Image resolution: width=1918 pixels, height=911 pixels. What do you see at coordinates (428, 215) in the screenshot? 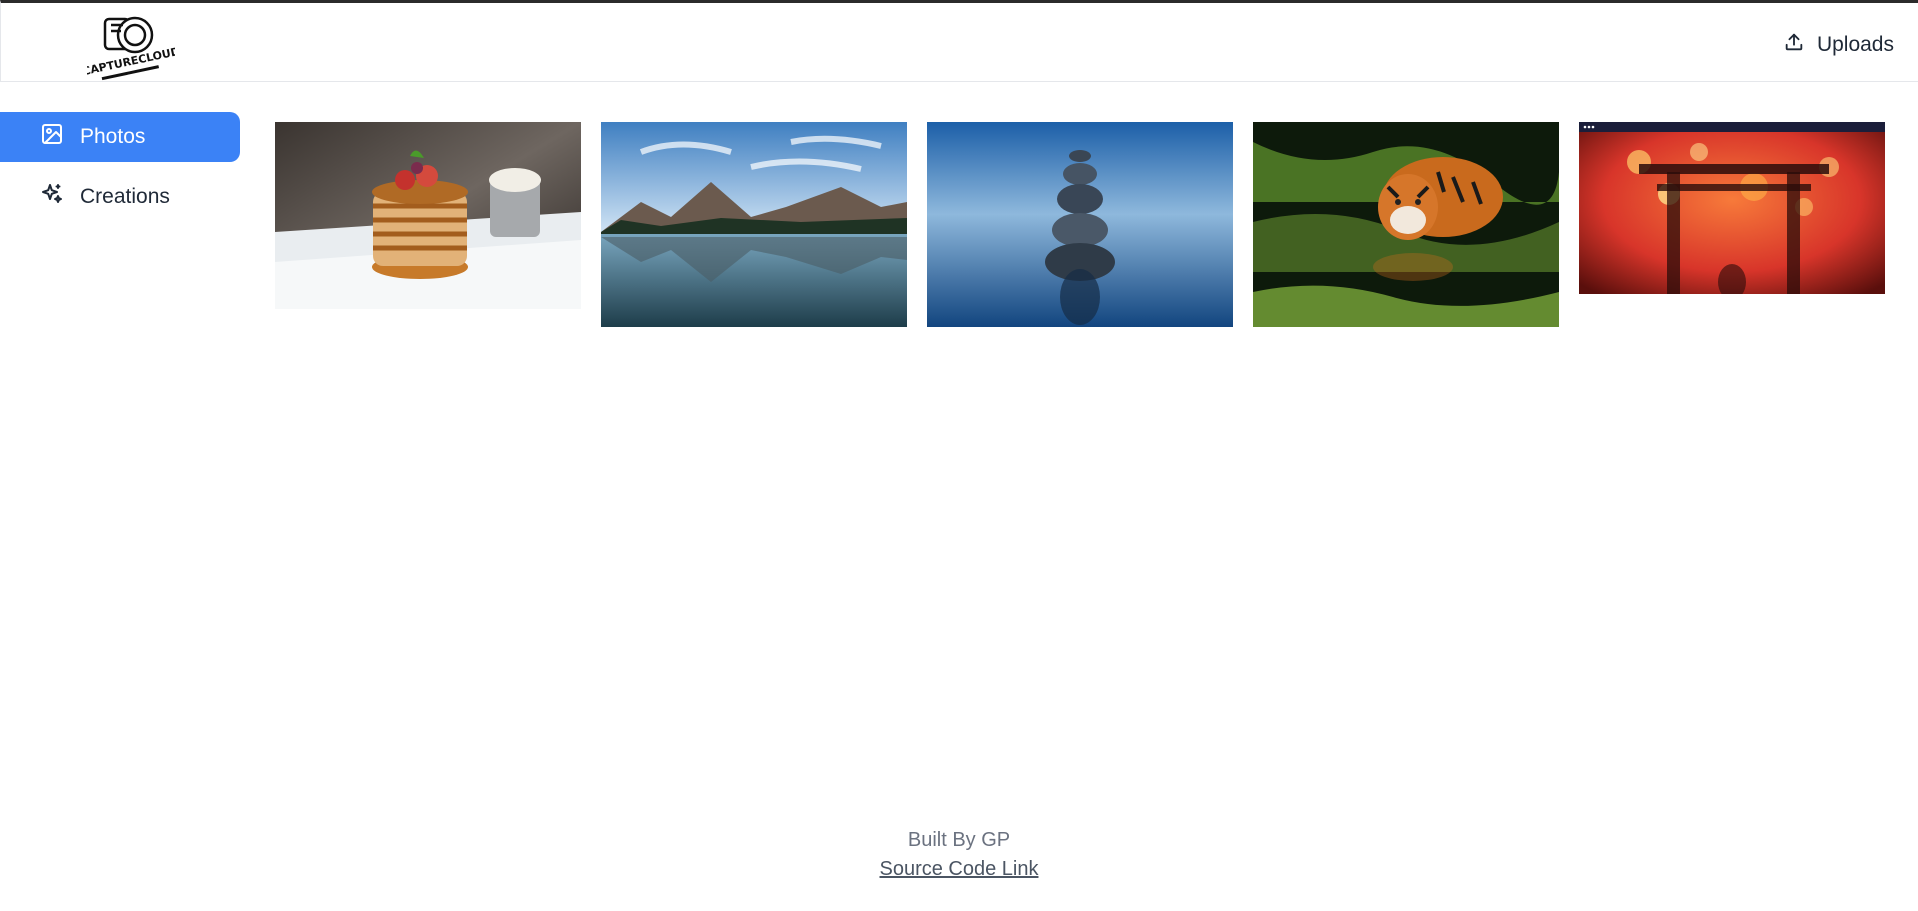
I see `photo-pancakes` at bounding box center [428, 215].